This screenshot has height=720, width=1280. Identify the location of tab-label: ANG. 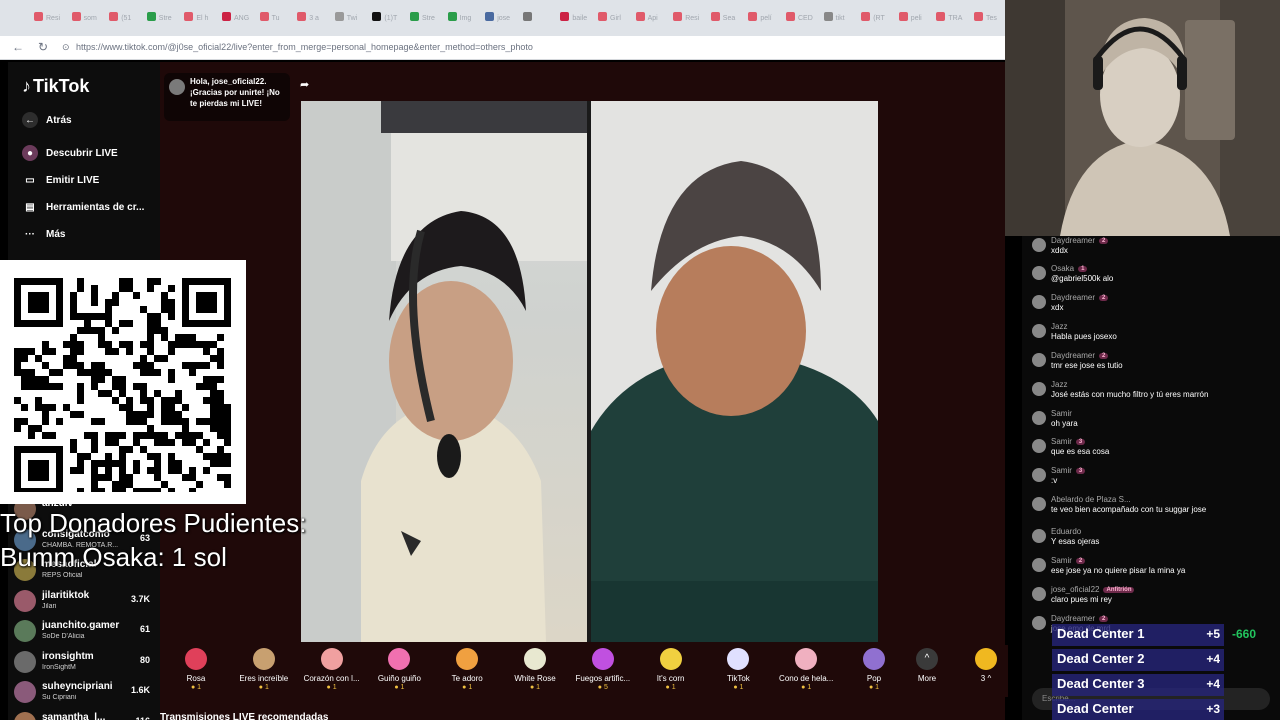
(242, 18).